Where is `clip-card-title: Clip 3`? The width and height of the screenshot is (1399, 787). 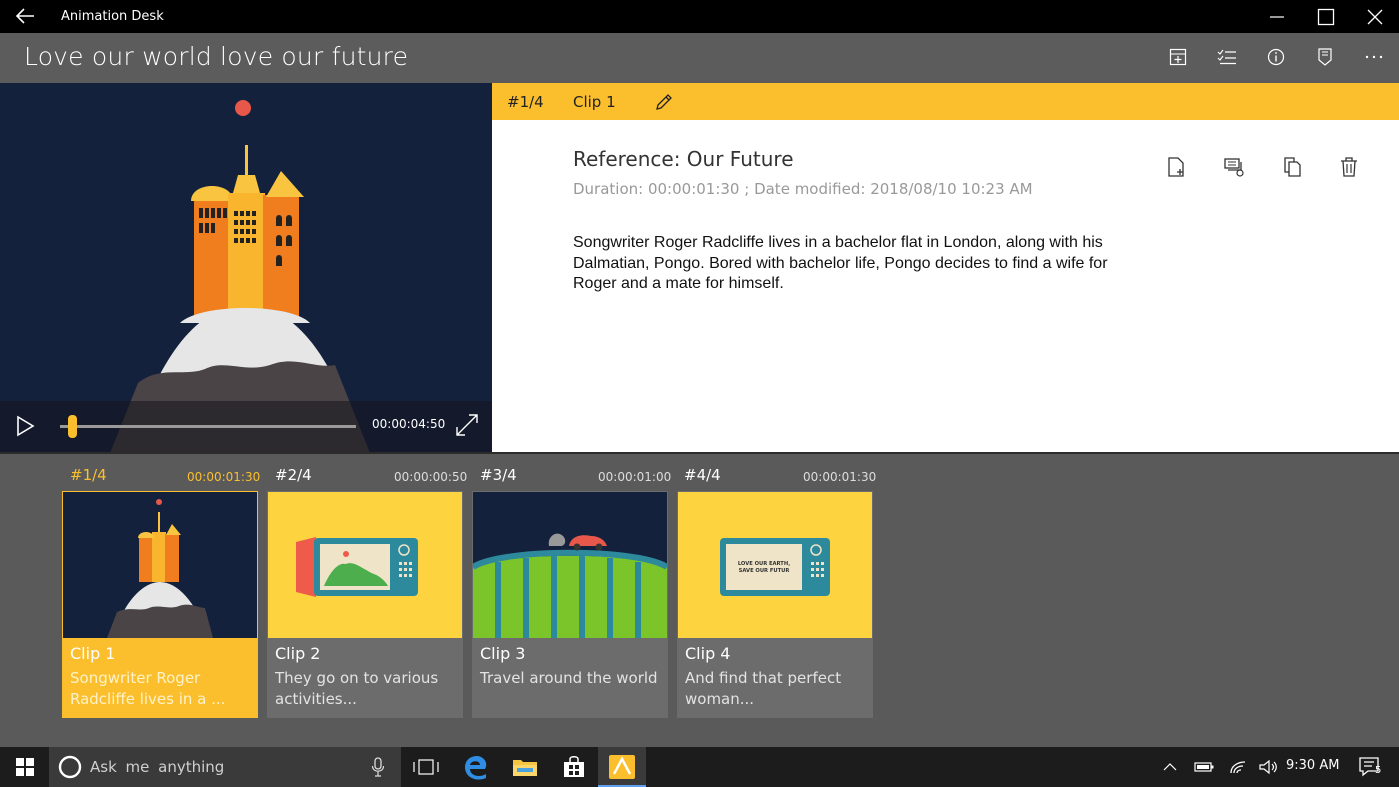 clip-card-title: Clip 3 is located at coordinates (503, 653).